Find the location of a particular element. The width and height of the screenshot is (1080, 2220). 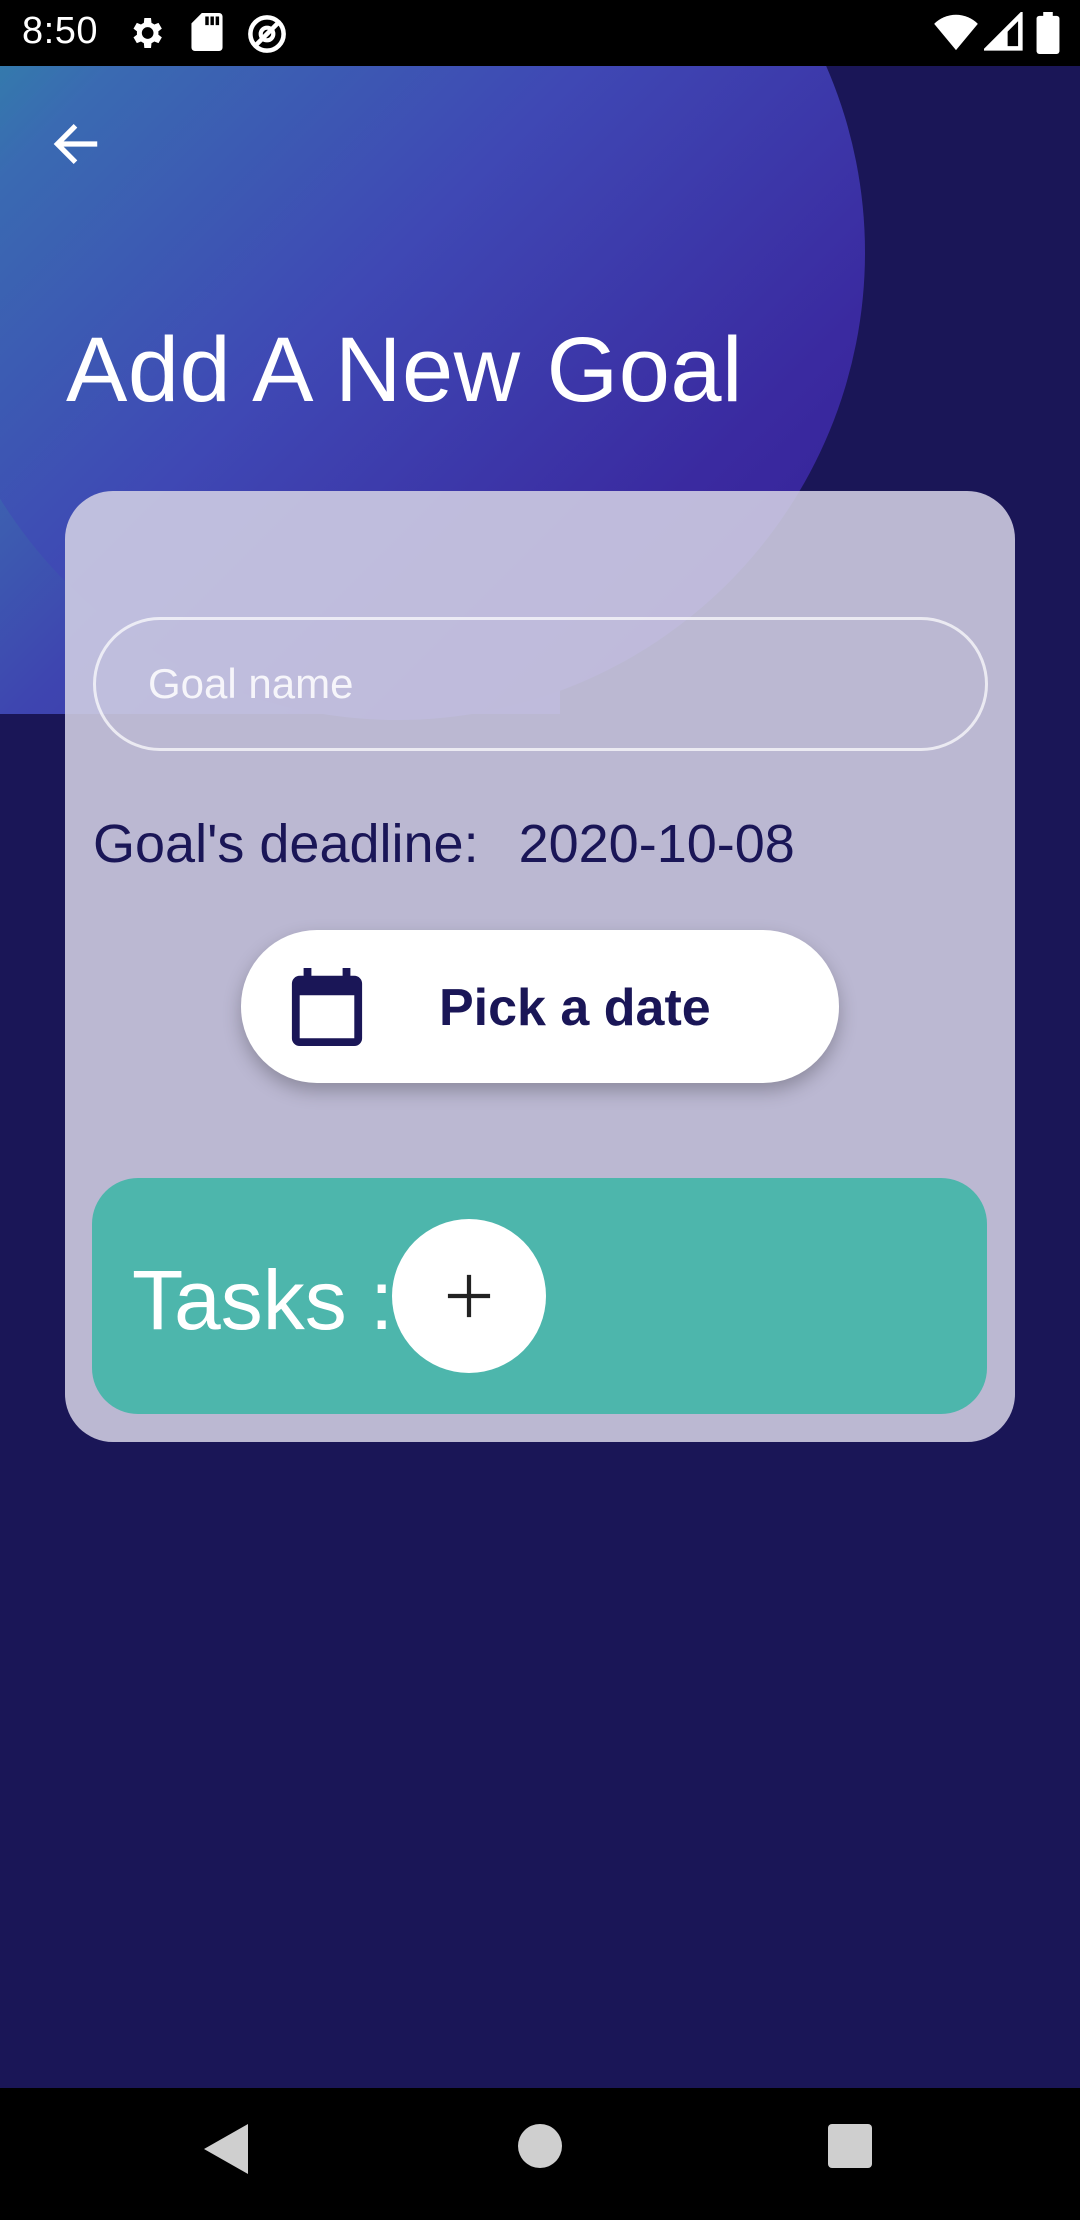

back-button is located at coordinates (76, 144).